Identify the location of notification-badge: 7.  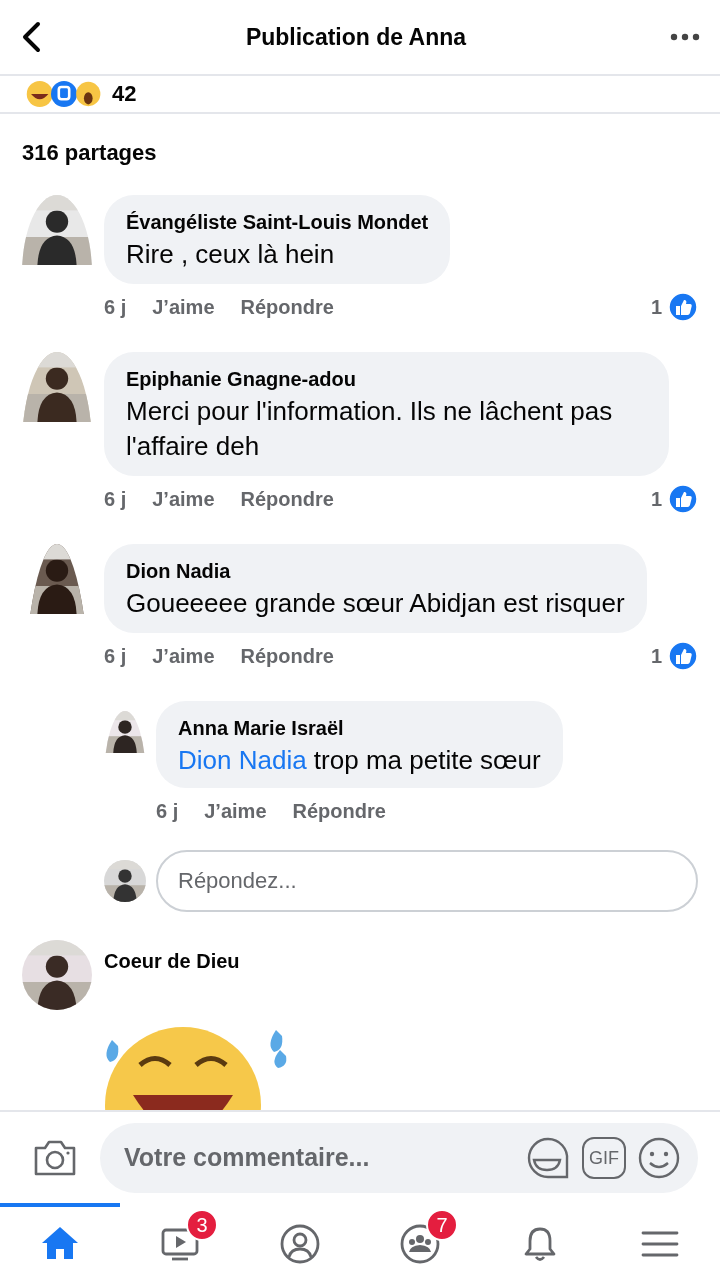
(442, 1225).